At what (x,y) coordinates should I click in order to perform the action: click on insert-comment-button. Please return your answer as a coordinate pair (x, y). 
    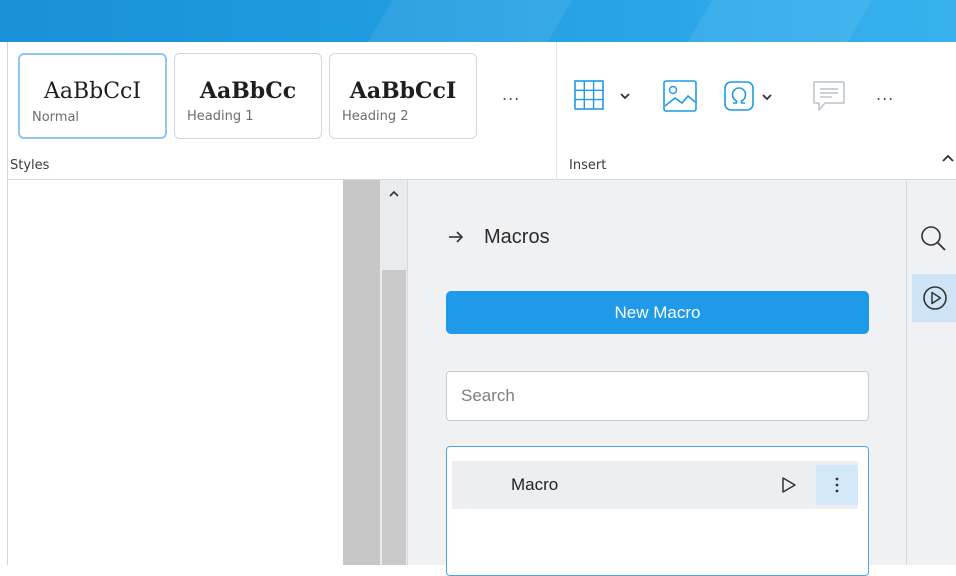
    Looking at the image, I should click on (829, 97).